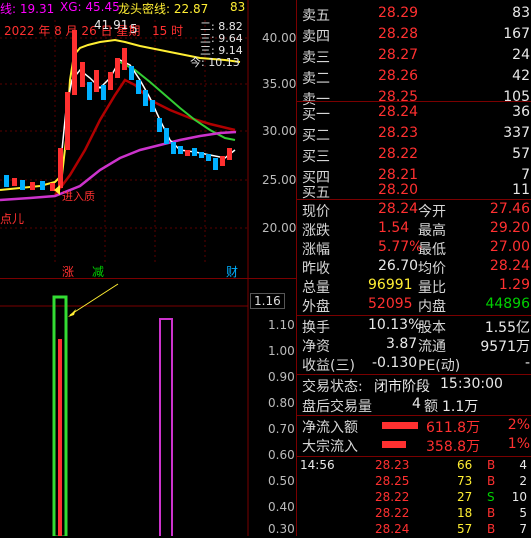 The width and height of the screenshot is (531, 538). I want to click on stat-value: -, so click(527, 363).